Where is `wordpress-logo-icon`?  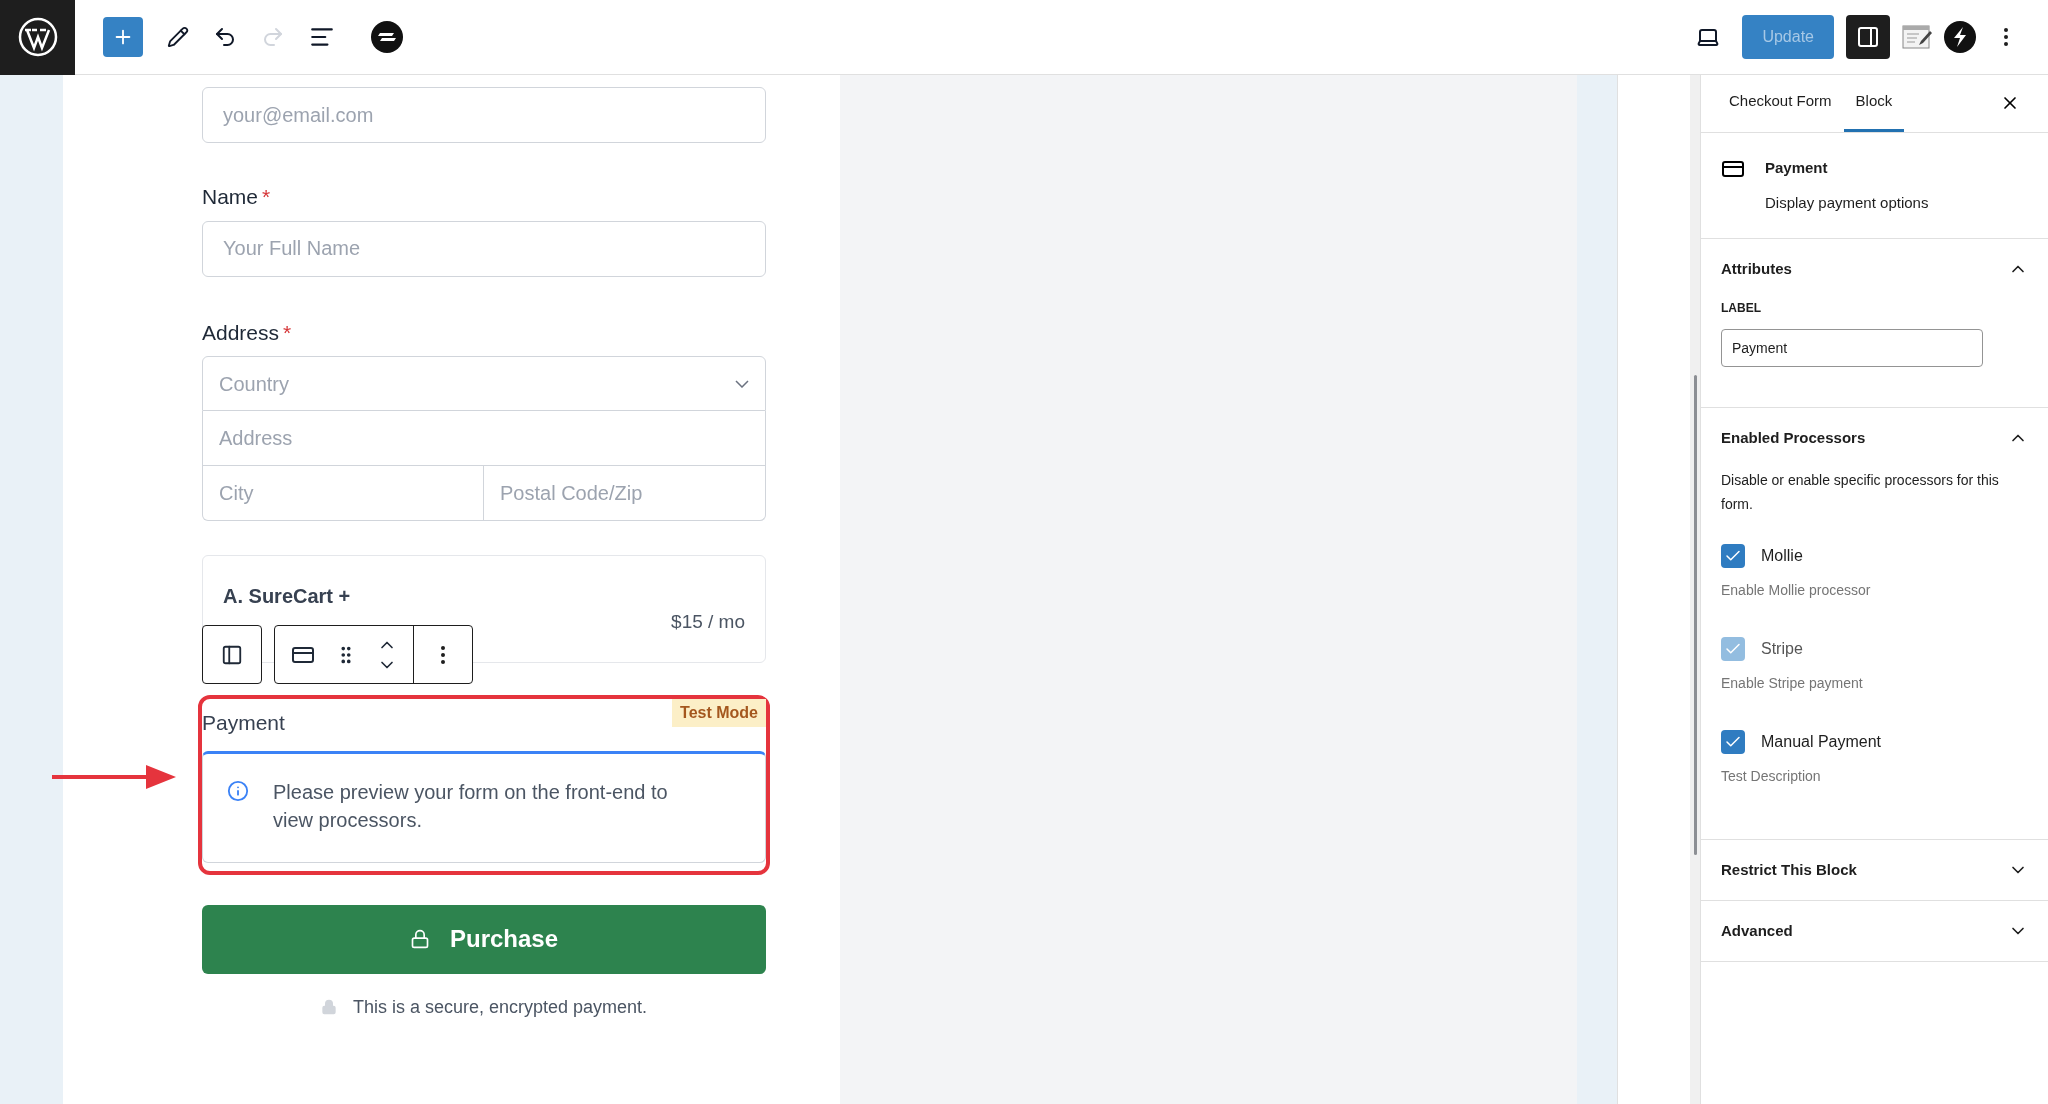 wordpress-logo-icon is located at coordinates (37, 37).